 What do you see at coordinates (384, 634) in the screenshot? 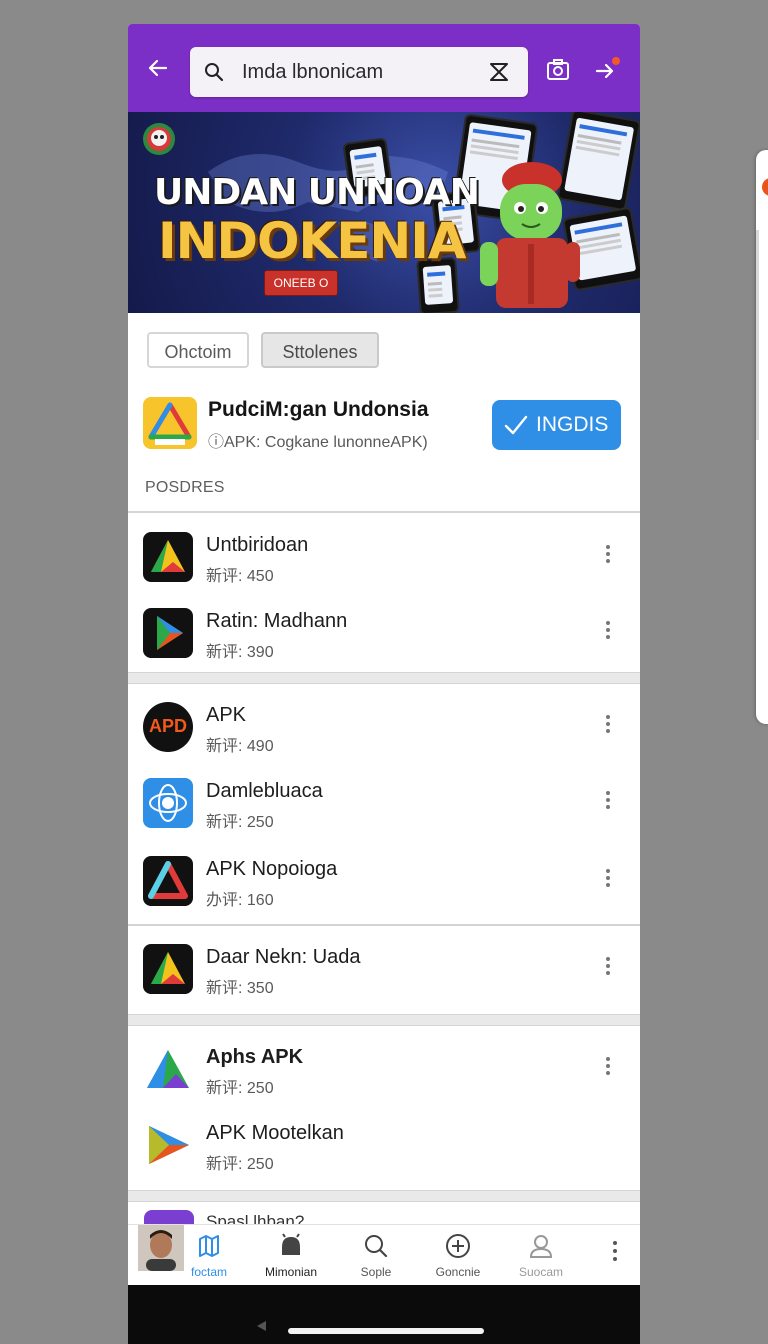
I see `list-item: Ratin: Madhann 新评: 390` at bounding box center [384, 634].